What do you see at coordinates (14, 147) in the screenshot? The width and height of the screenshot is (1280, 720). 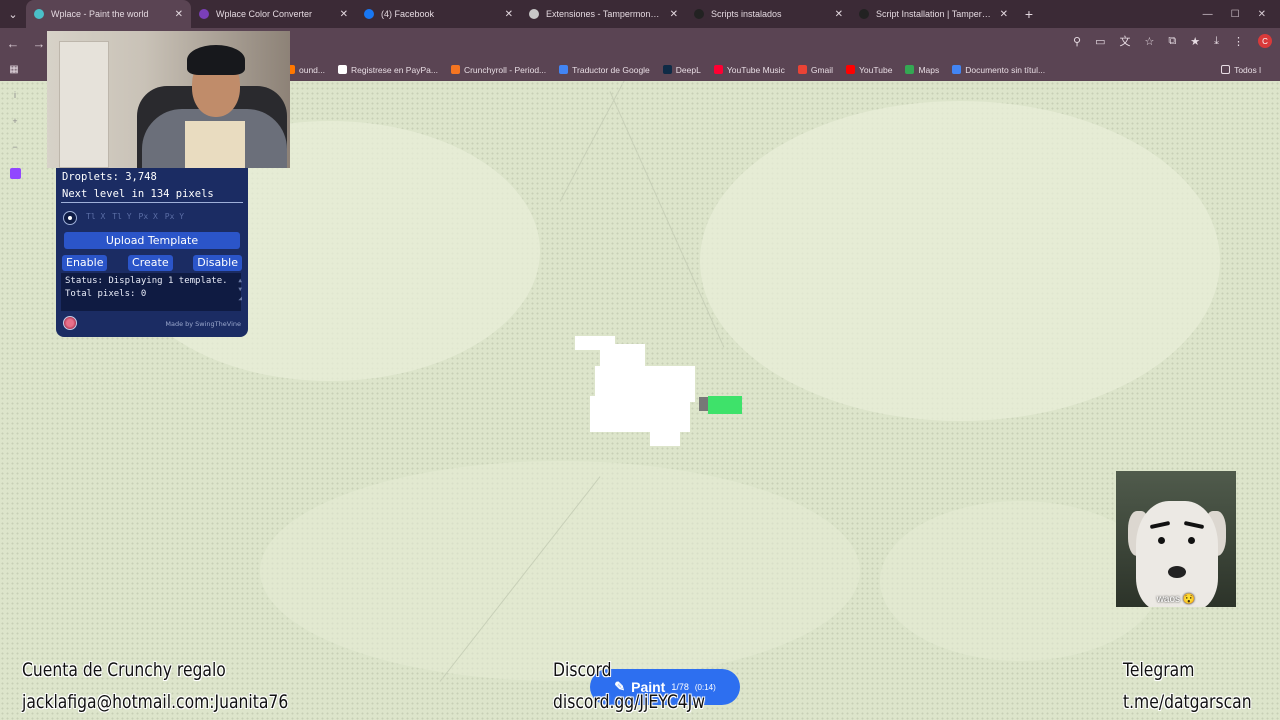 I see `zoom-out-icon: −` at bounding box center [14, 147].